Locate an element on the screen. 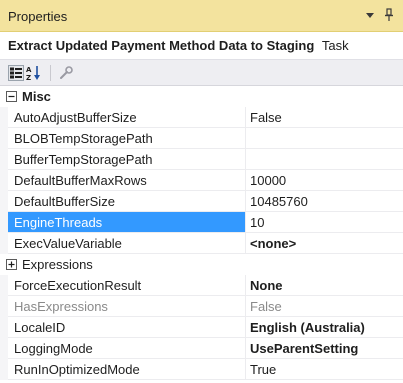 The image size is (403, 383). property-value: 10000 is located at coordinates (324, 180).